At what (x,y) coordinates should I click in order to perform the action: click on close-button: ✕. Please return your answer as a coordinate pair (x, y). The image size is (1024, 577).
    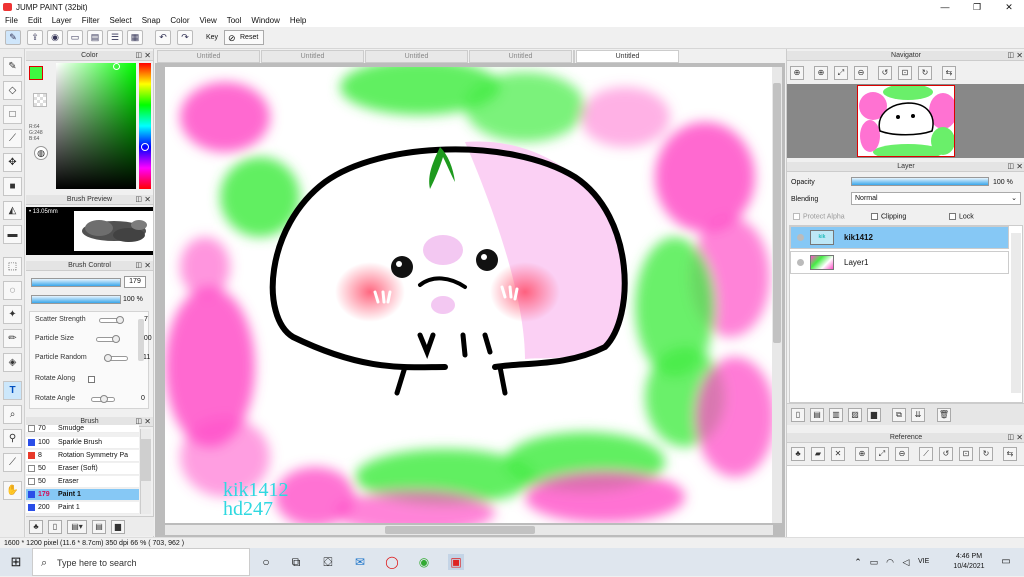
    Looking at the image, I should click on (1009, 7).